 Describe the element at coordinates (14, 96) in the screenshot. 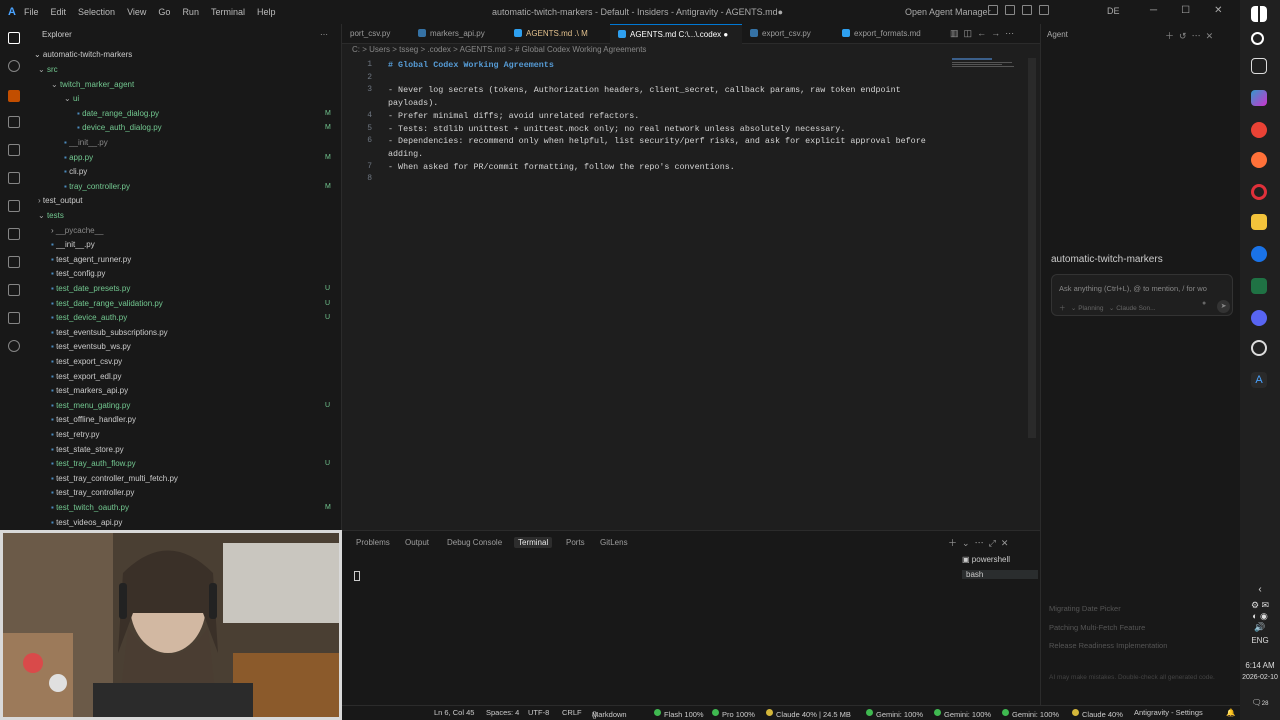

I see `source-control-icon` at that location.